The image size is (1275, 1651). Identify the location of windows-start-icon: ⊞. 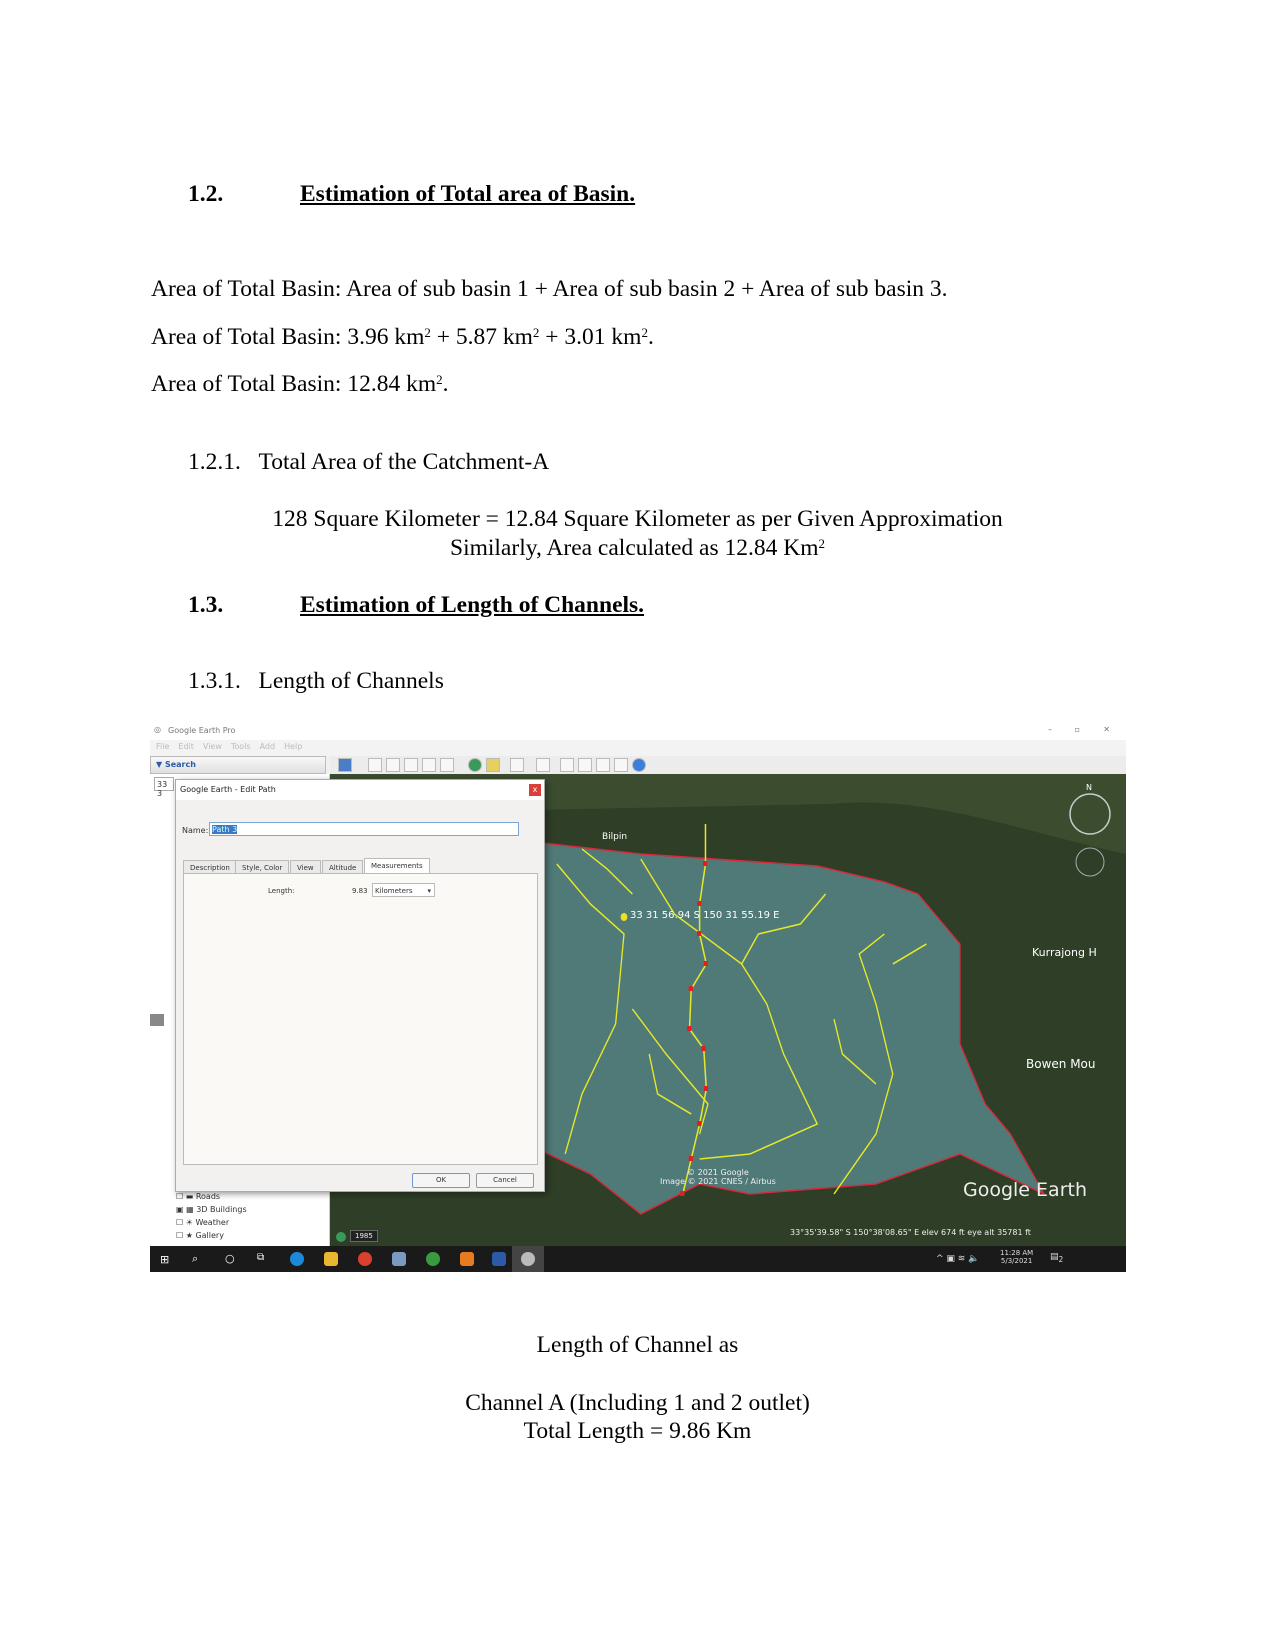
(164, 1259).